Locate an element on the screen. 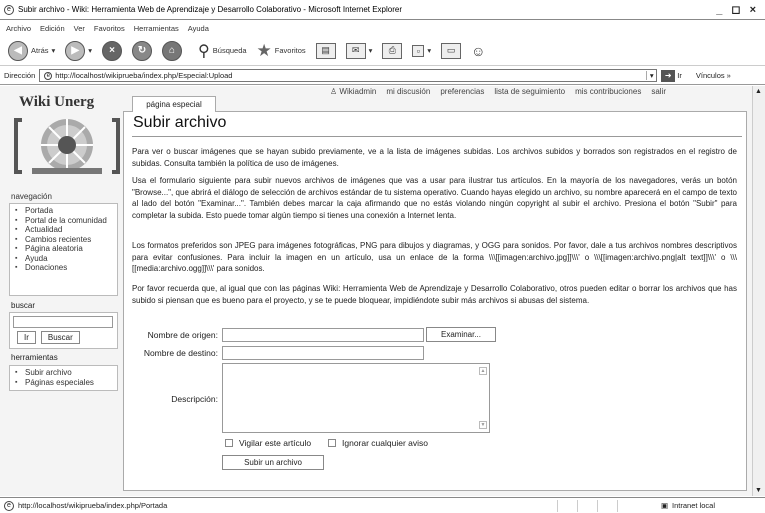 The height and width of the screenshot is (513, 765). menu-herramientas: Herramientas is located at coordinates (156, 28).